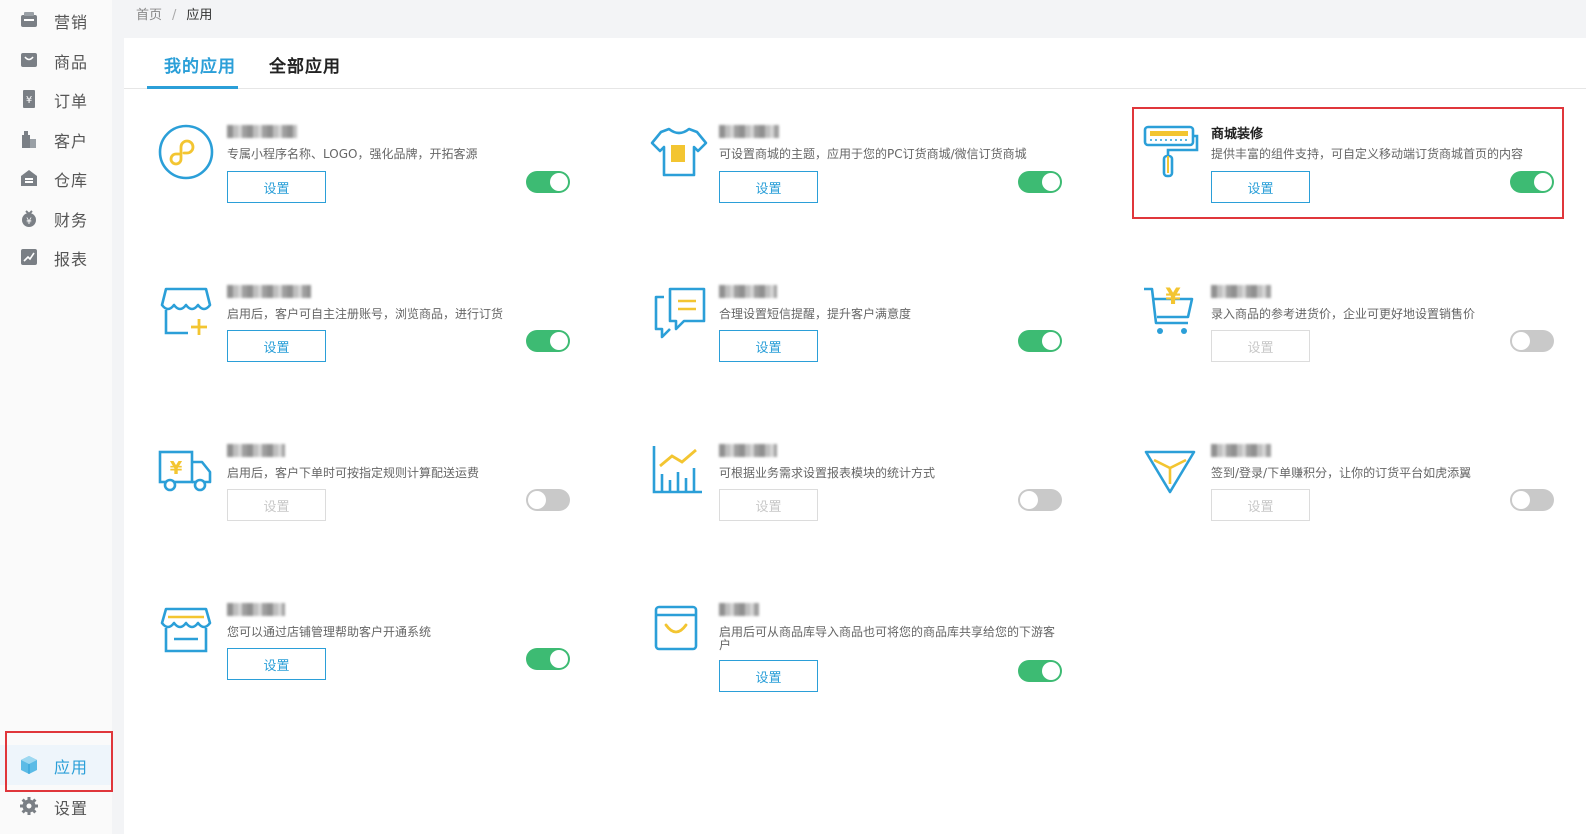 This screenshot has height=834, width=1586. What do you see at coordinates (1362, 338) in the screenshot?
I see `app-card: ¥ 录入商品的参考进货价，企业可更好地设置销售价 设置` at bounding box center [1362, 338].